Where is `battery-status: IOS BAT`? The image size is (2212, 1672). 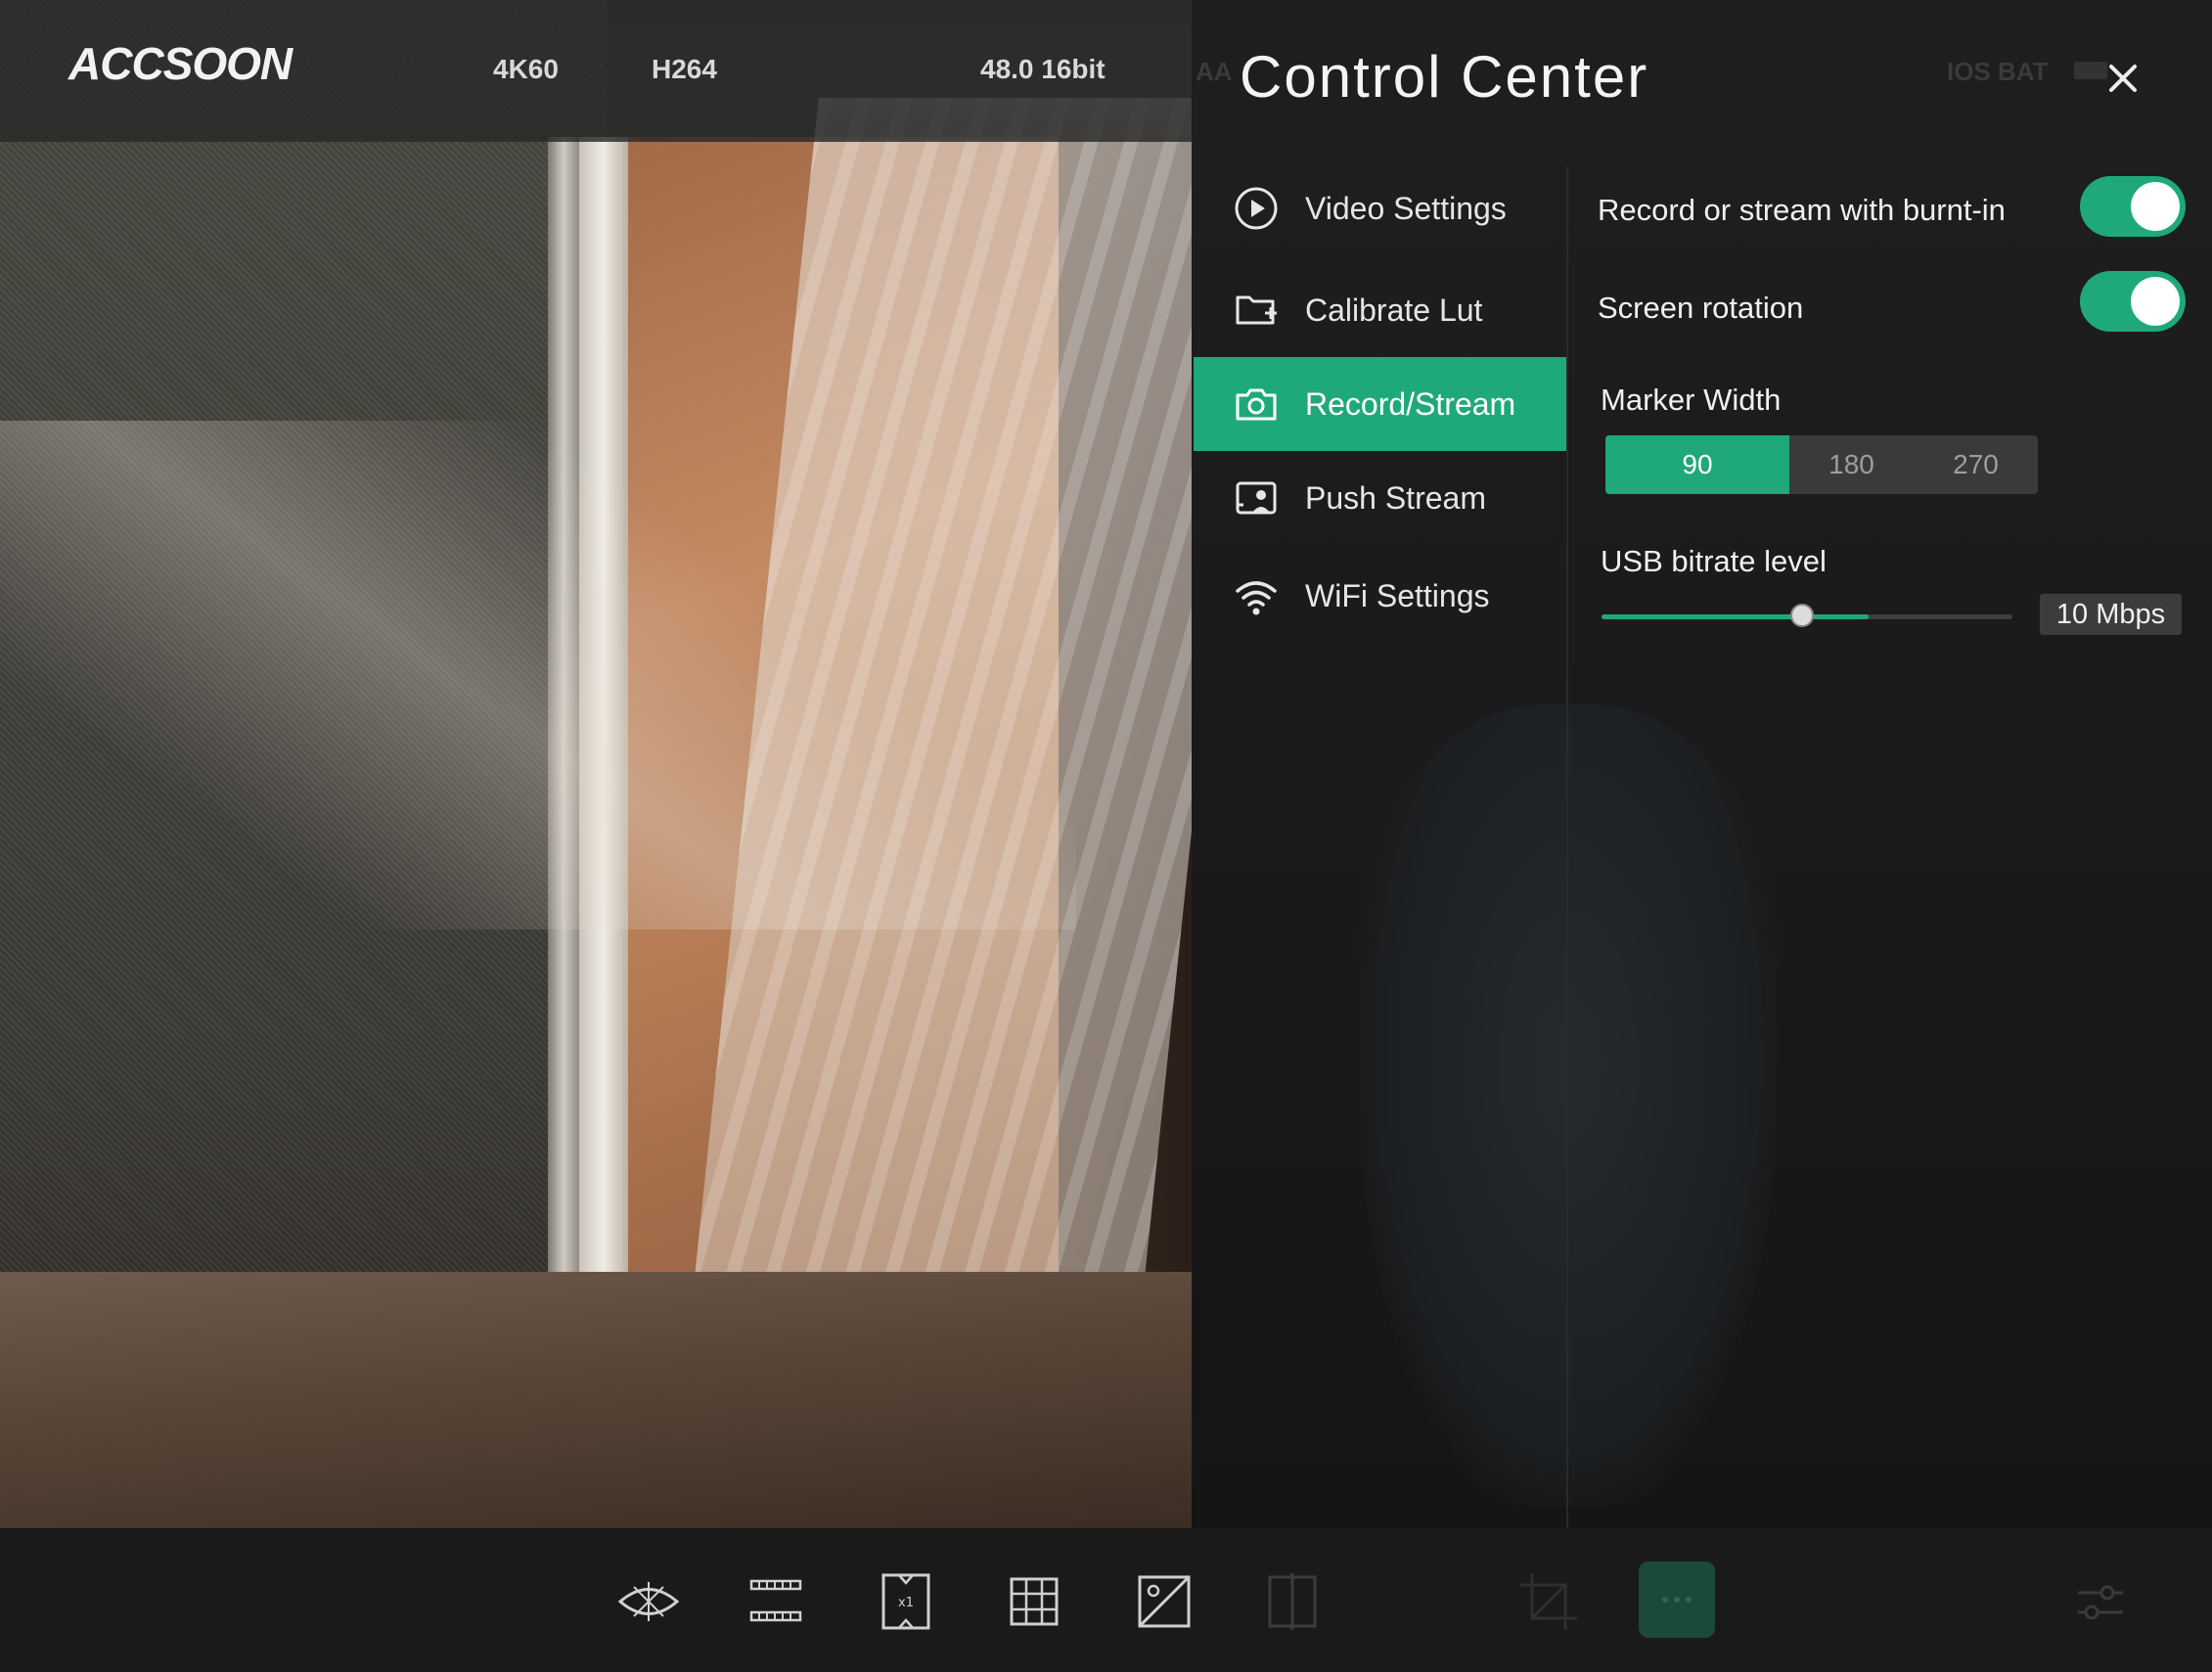 battery-status: IOS BAT is located at coordinates (1998, 71).